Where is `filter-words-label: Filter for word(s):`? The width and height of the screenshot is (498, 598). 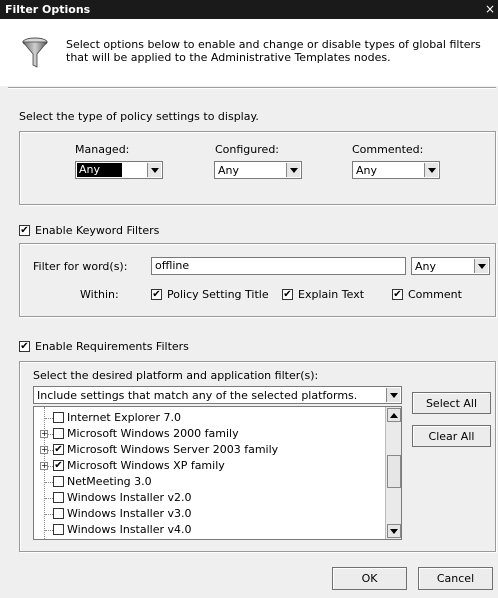 filter-words-label: Filter for word(s): is located at coordinates (80, 266).